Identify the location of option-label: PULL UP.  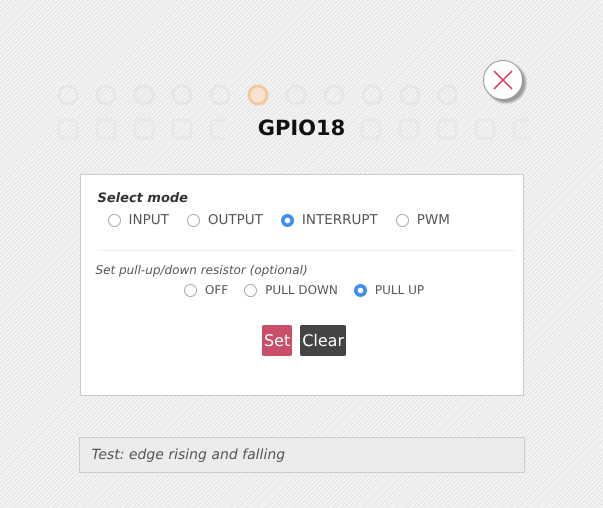
(399, 290).